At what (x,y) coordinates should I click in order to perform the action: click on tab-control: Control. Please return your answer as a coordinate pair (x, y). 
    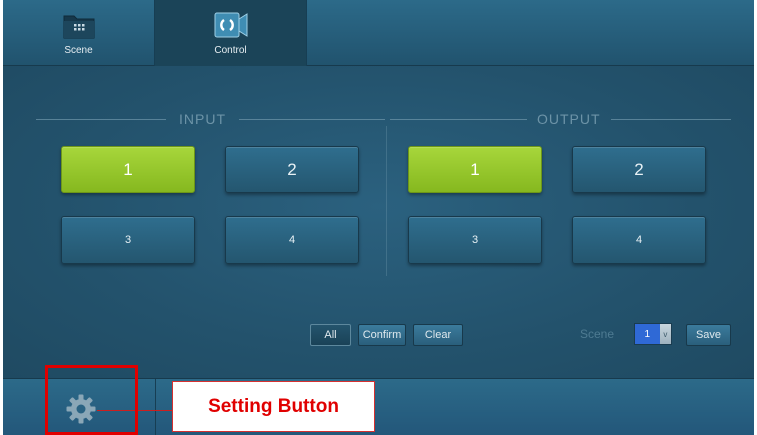
    Looking at the image, I should click on (231, 33).